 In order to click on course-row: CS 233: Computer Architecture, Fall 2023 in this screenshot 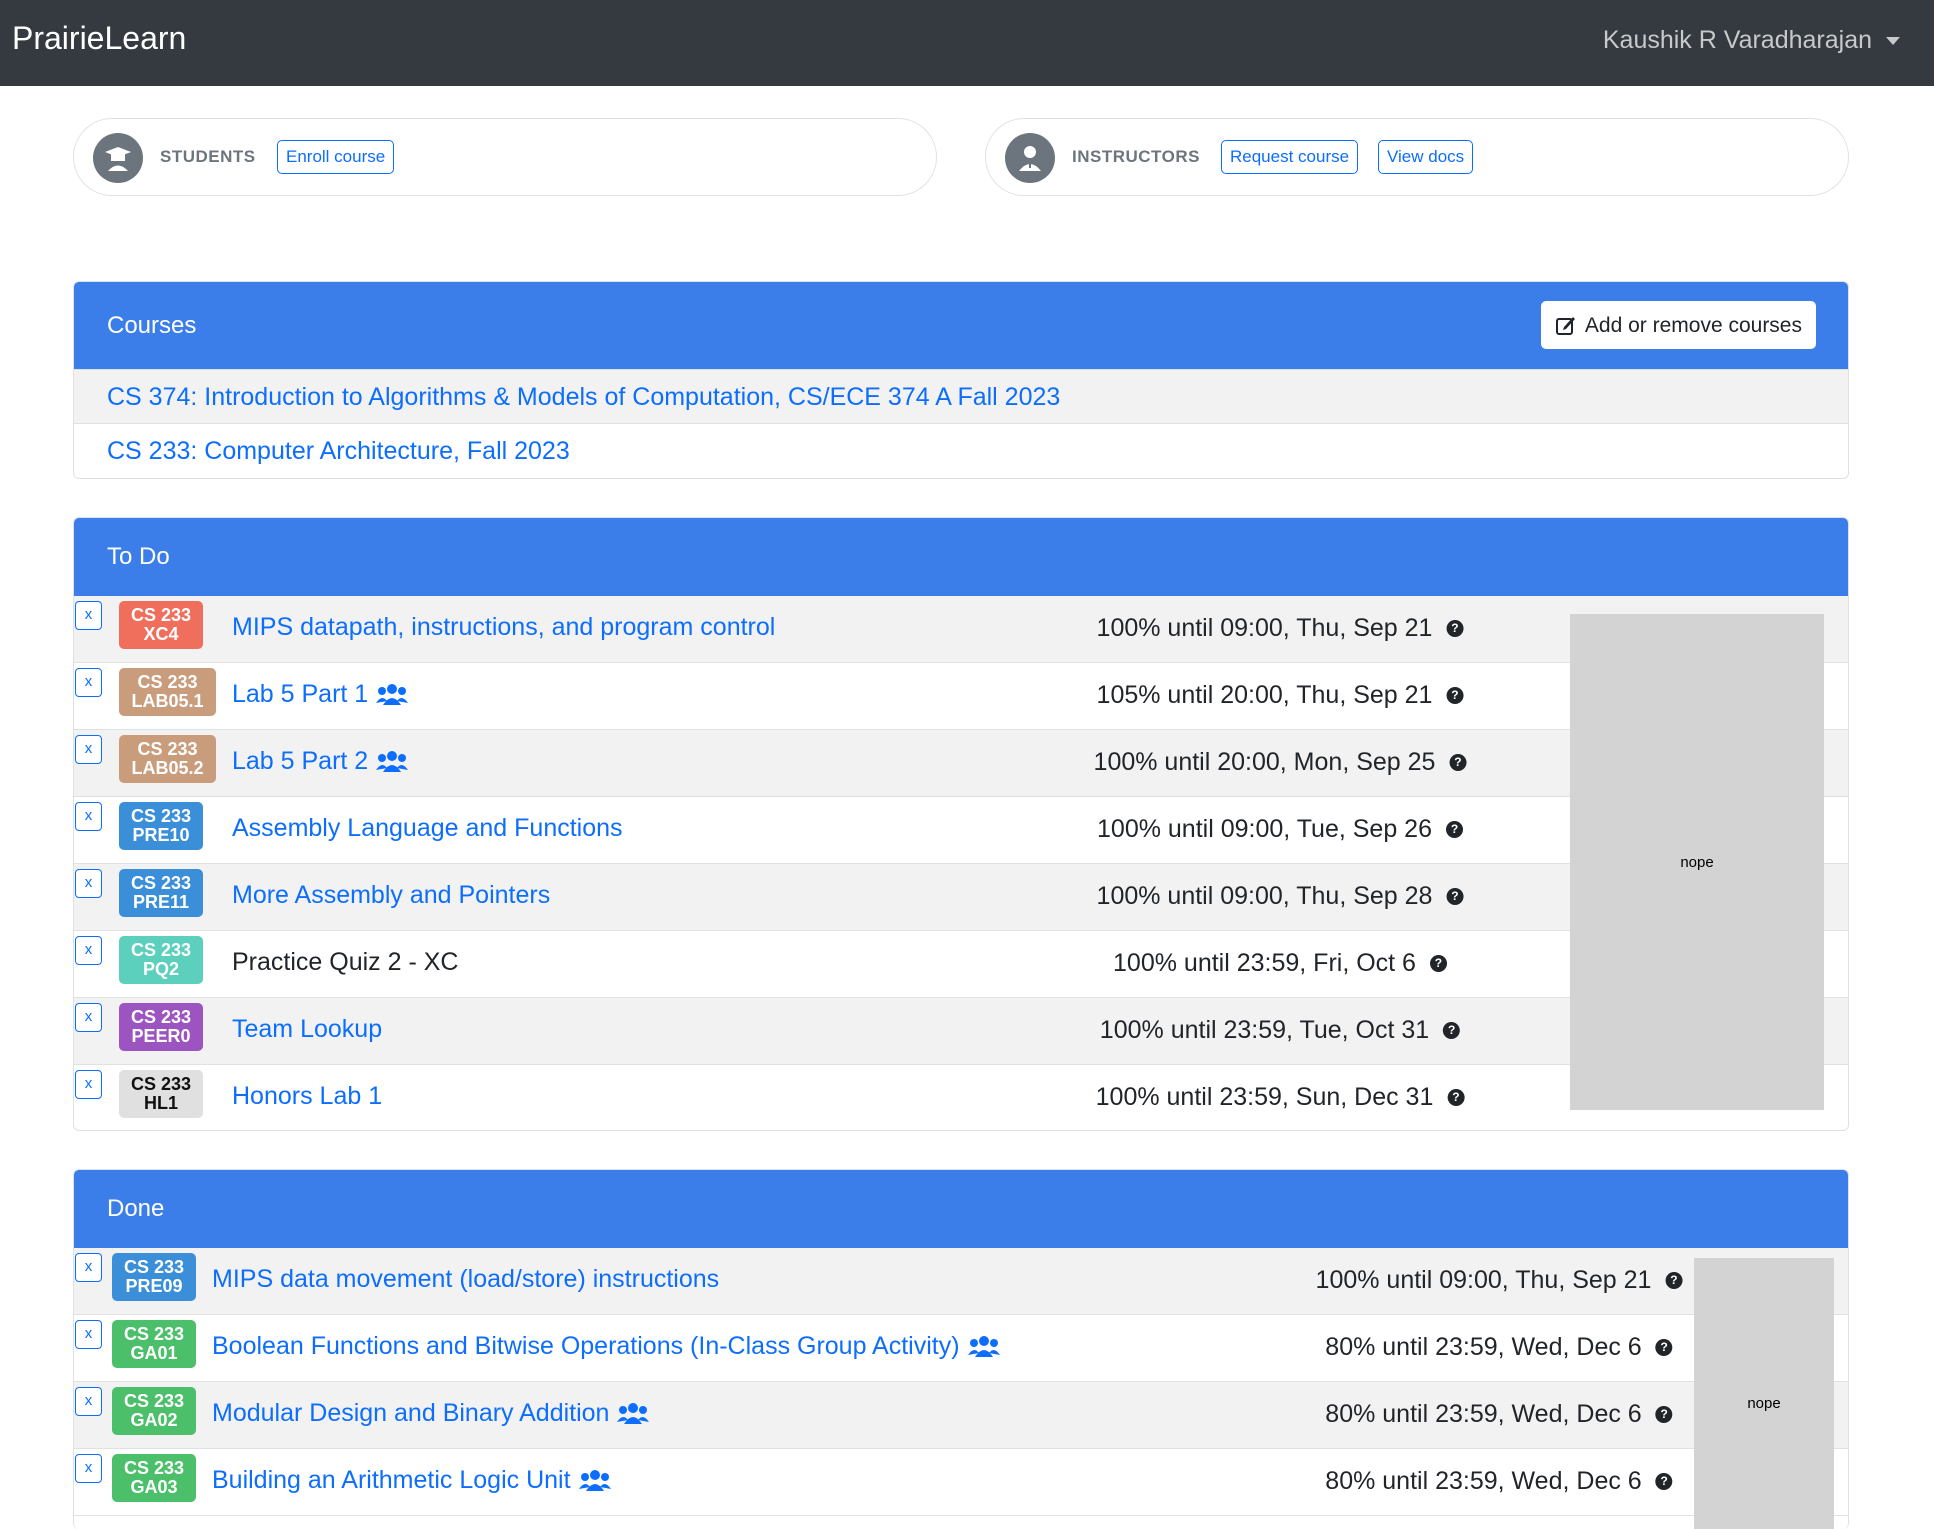, I will do `click(961, 450)`.